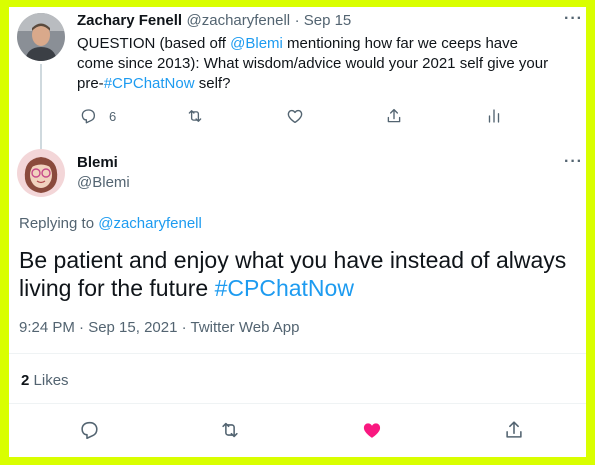 Image resolution: width=595 pixels, height=465 pixels. I want to click on main-tweet-hashtag-link: #CPChatNow, so click(284, 288).